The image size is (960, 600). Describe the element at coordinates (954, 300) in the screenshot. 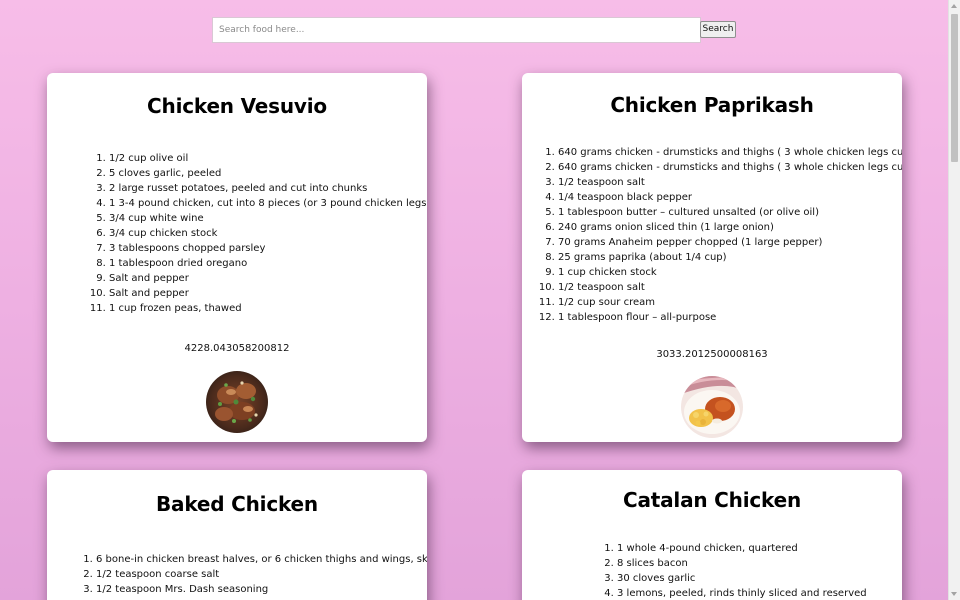

I see `vertical-scrollbar` at that location.